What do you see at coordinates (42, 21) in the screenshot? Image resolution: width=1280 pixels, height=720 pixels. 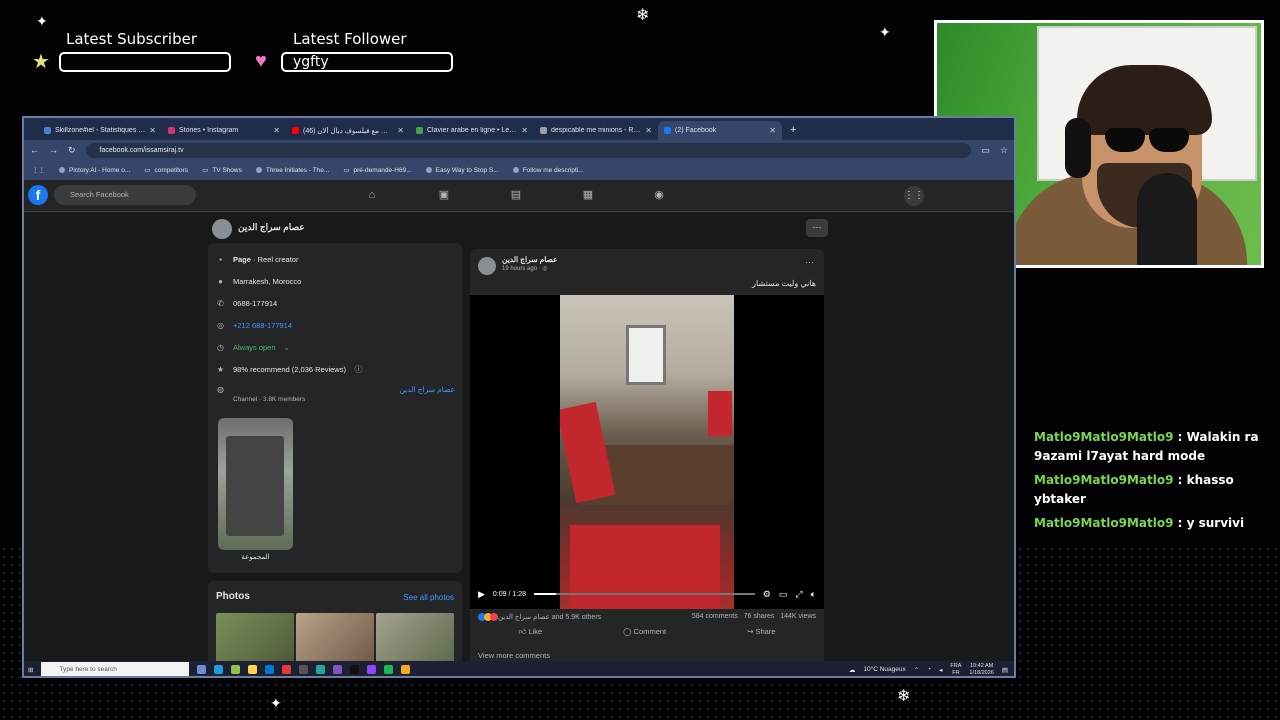 I see `sparkle-icon: ✦` at bounding box center [42, 21].